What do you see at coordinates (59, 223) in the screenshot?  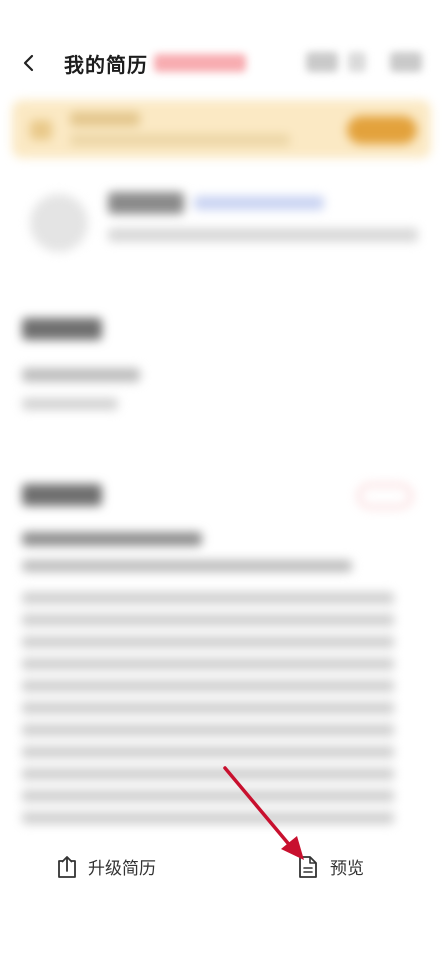 I see `avatar` at bounding box center [59, 223].